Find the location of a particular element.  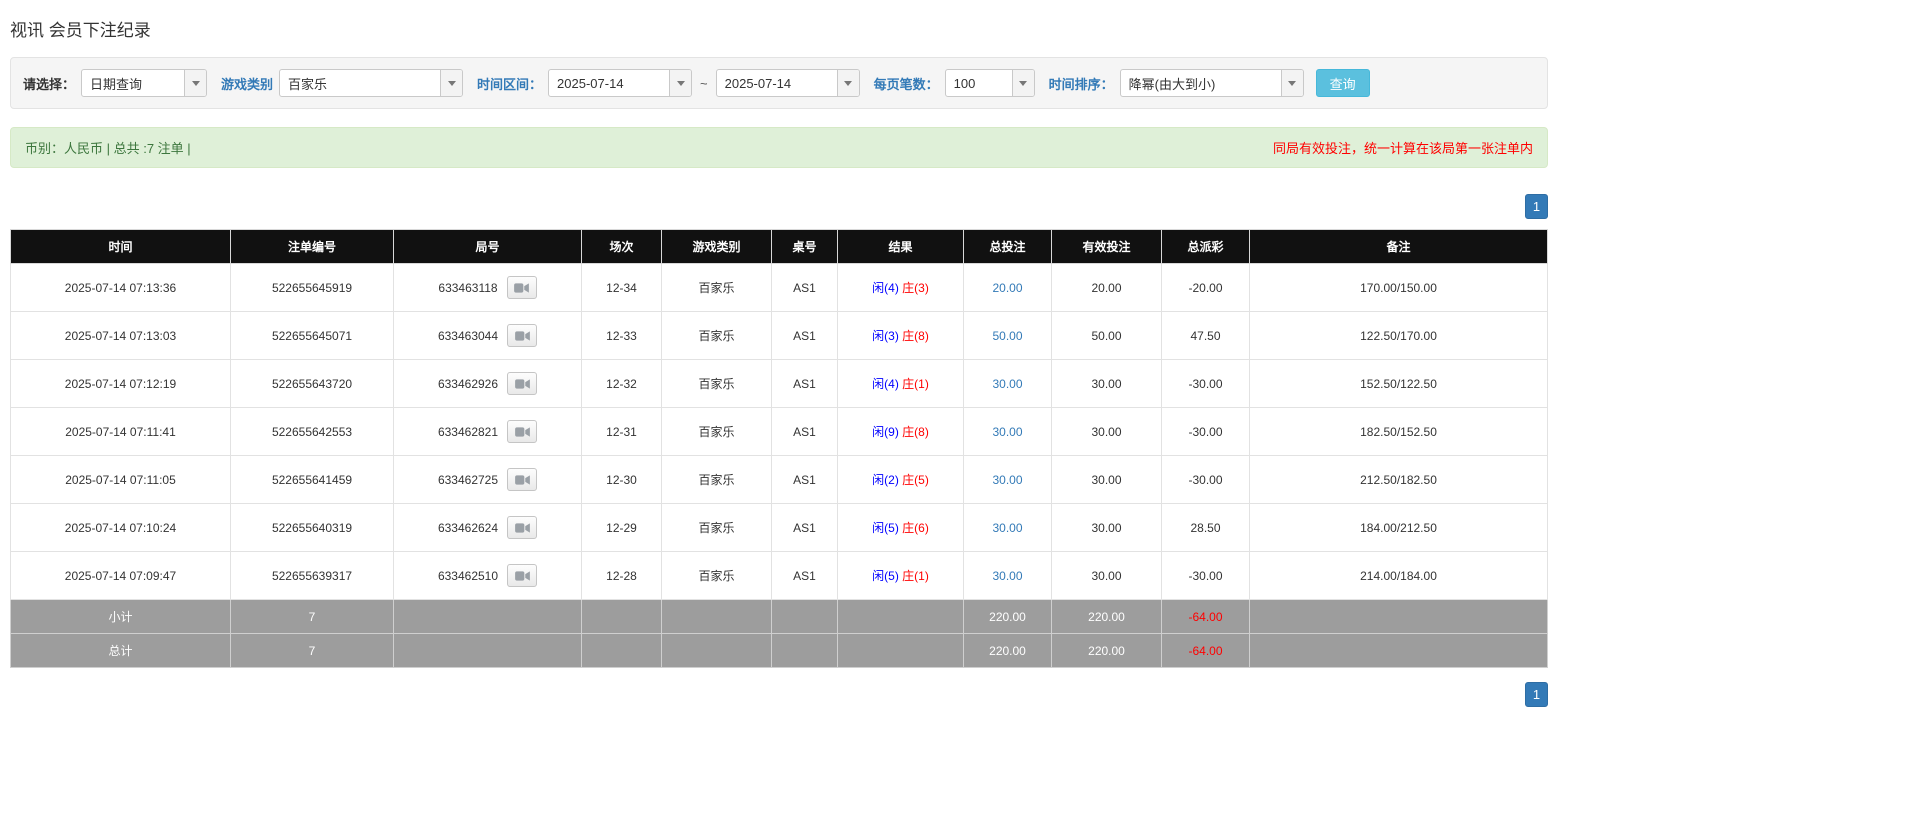

round-no-cell: 633463118 is located at coordinates (487, 287).